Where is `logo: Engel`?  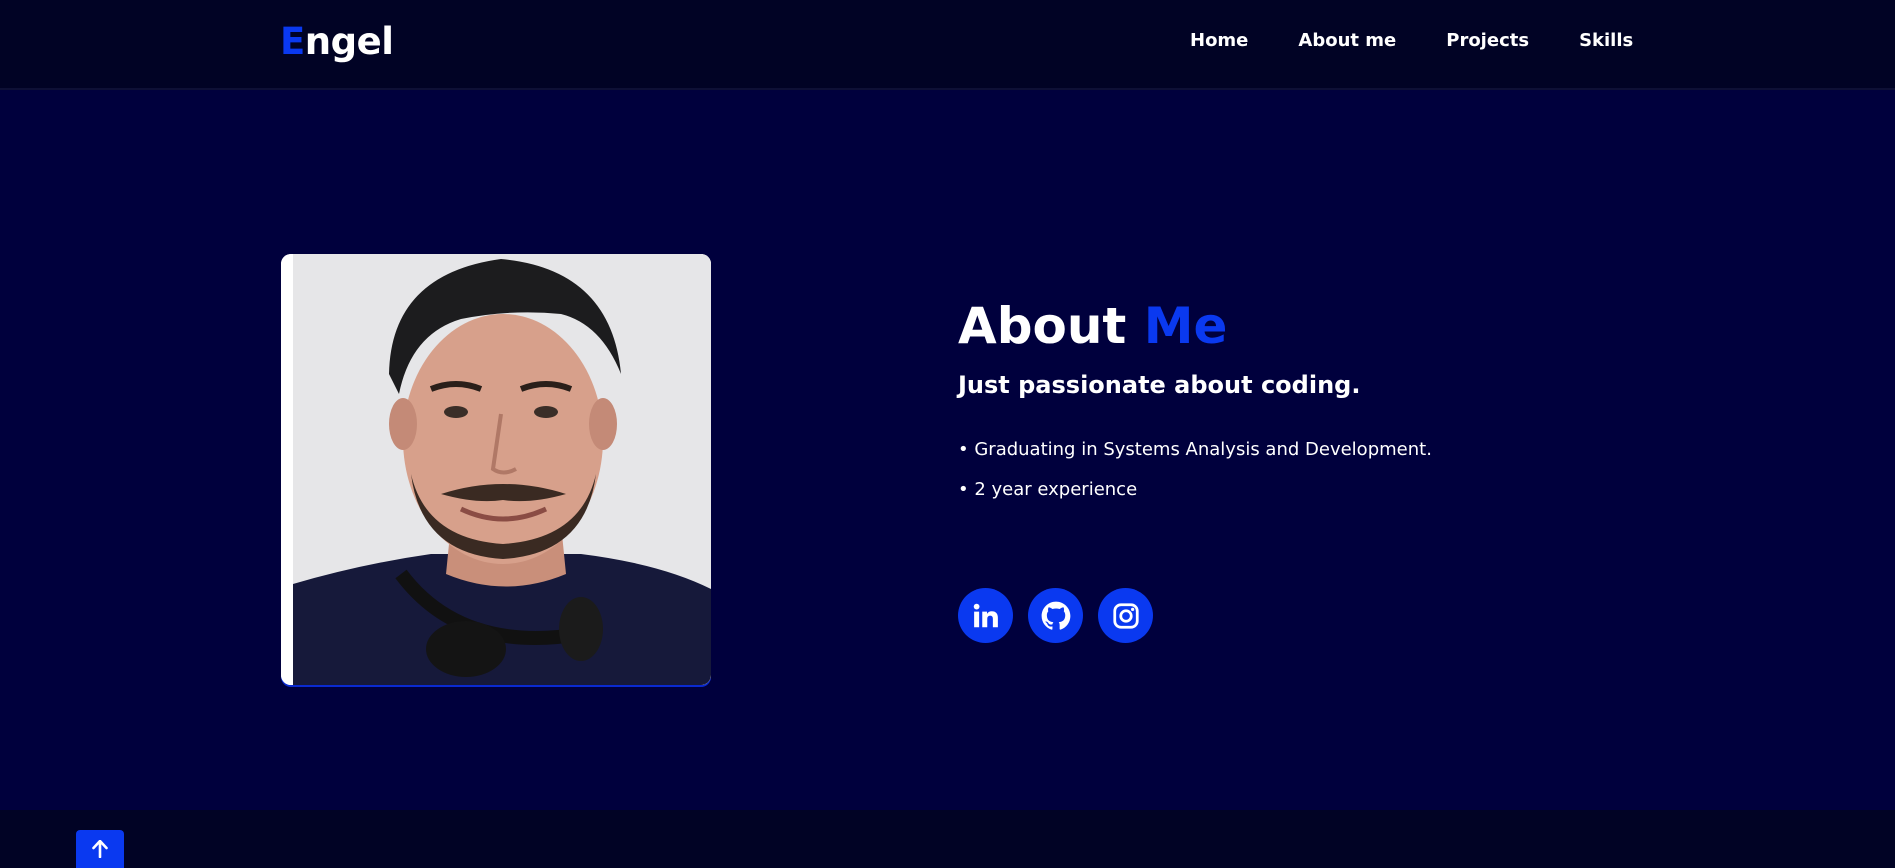
logo: Engel is located at coordinates (337, 41).